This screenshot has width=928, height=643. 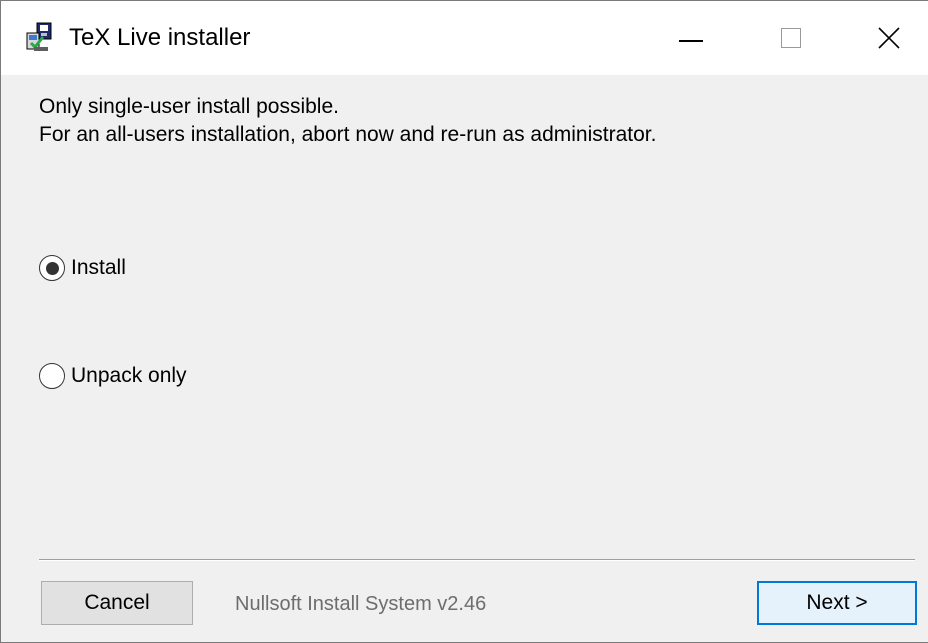 What do you see at coordinates (117, 603) in the screenshot?
I see `cancel-button: Cancel` at bounding box center [117, 603].